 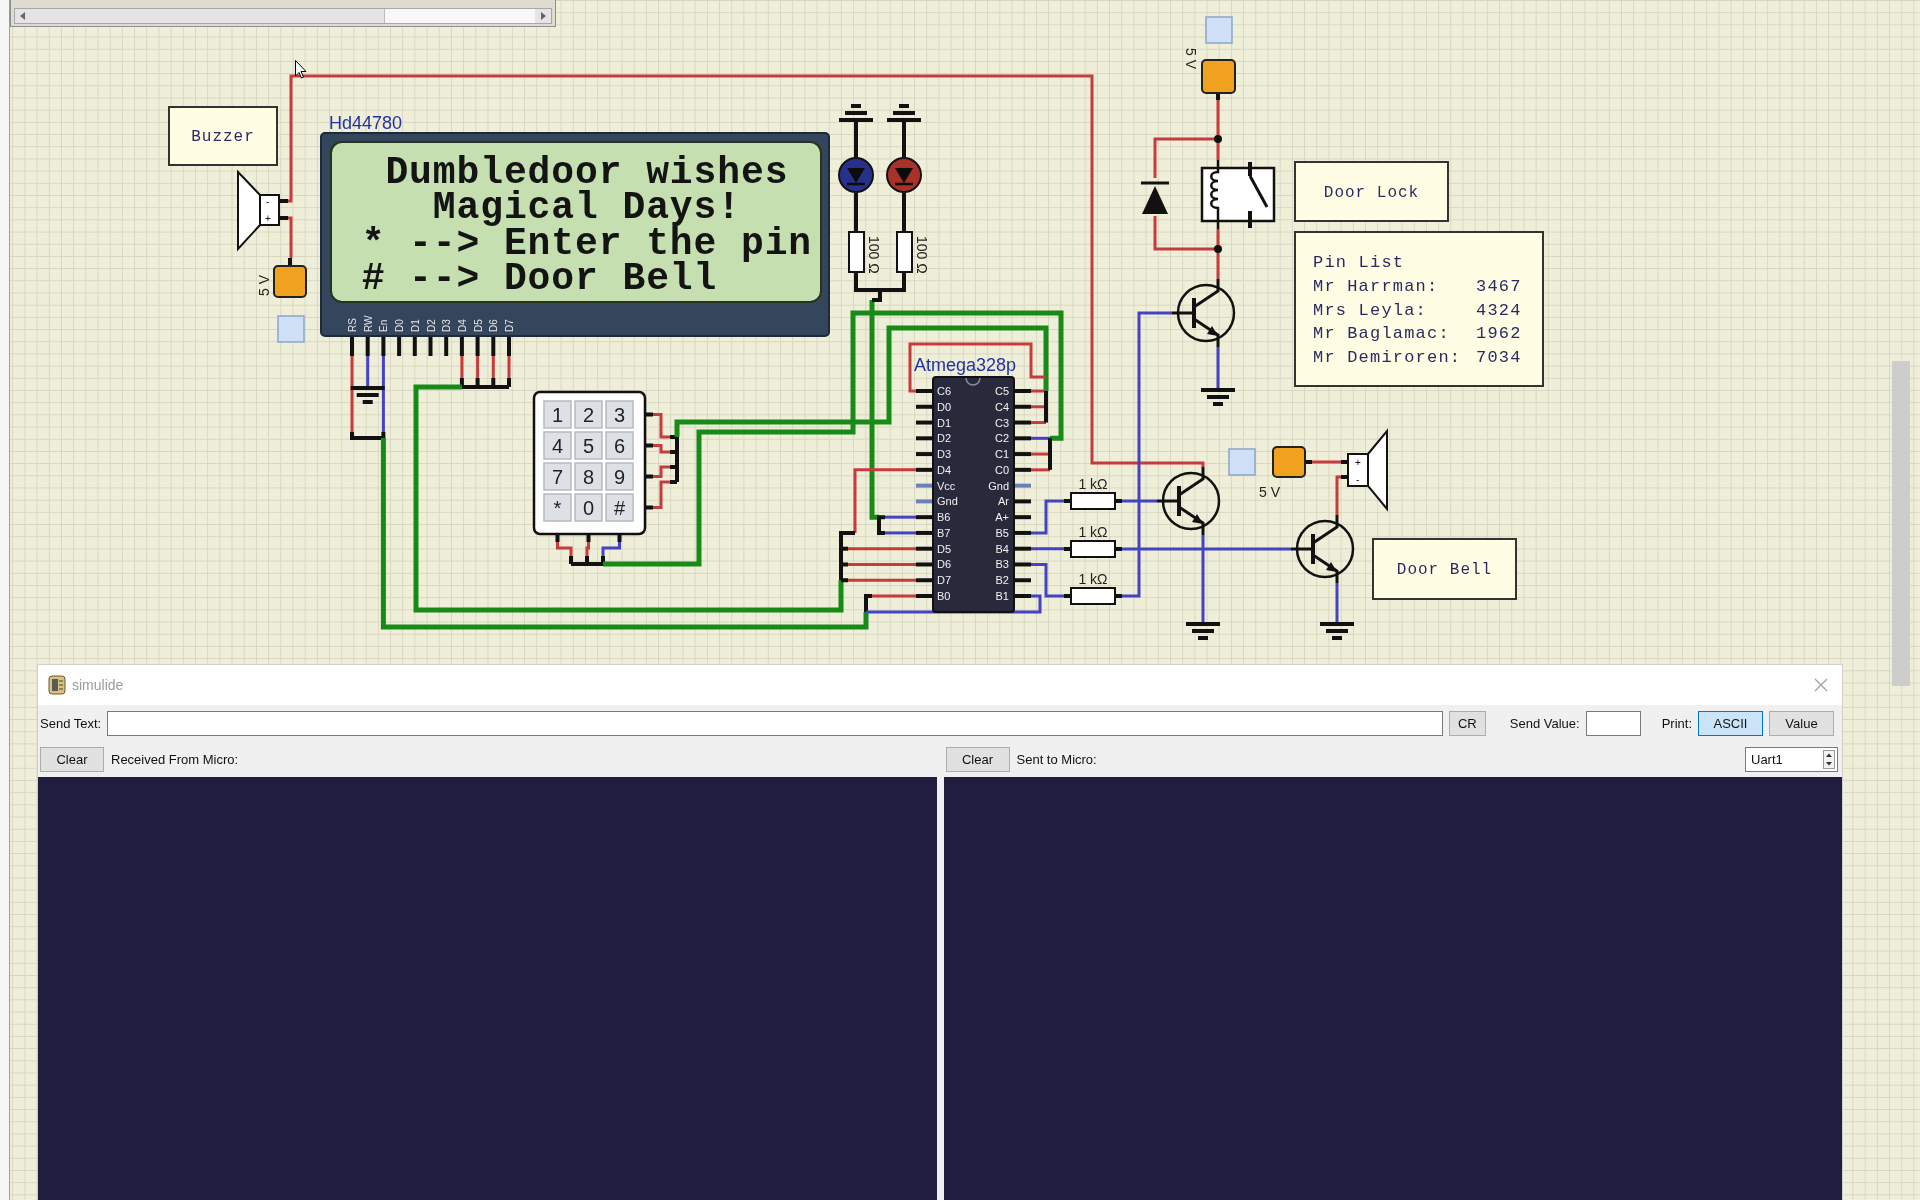 What do you see at coordinates (1444, 569) in the screenshot?
I see `text-note: Door Bell` at bounding box center [1444, 569].